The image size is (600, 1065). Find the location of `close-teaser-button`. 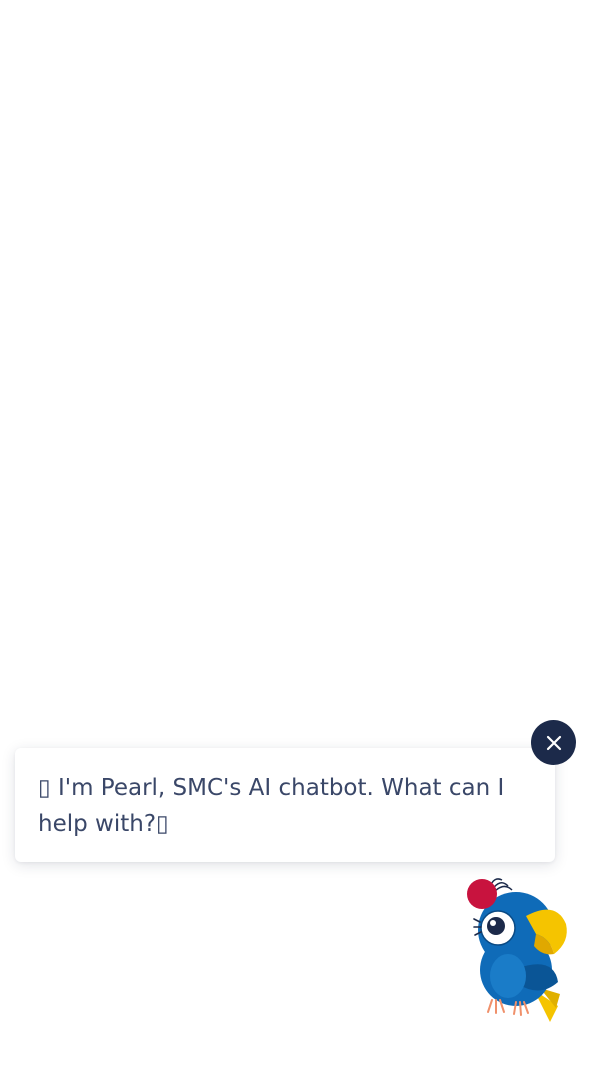

close-teaser-button is located at coordinates (553, 742).